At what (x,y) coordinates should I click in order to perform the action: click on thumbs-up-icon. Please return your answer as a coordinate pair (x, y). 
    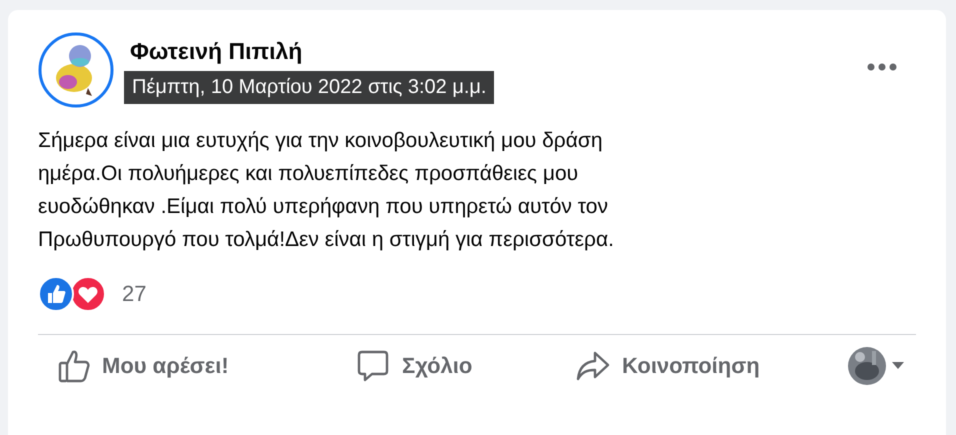
    Looking at the image, I should click on (74, 366).